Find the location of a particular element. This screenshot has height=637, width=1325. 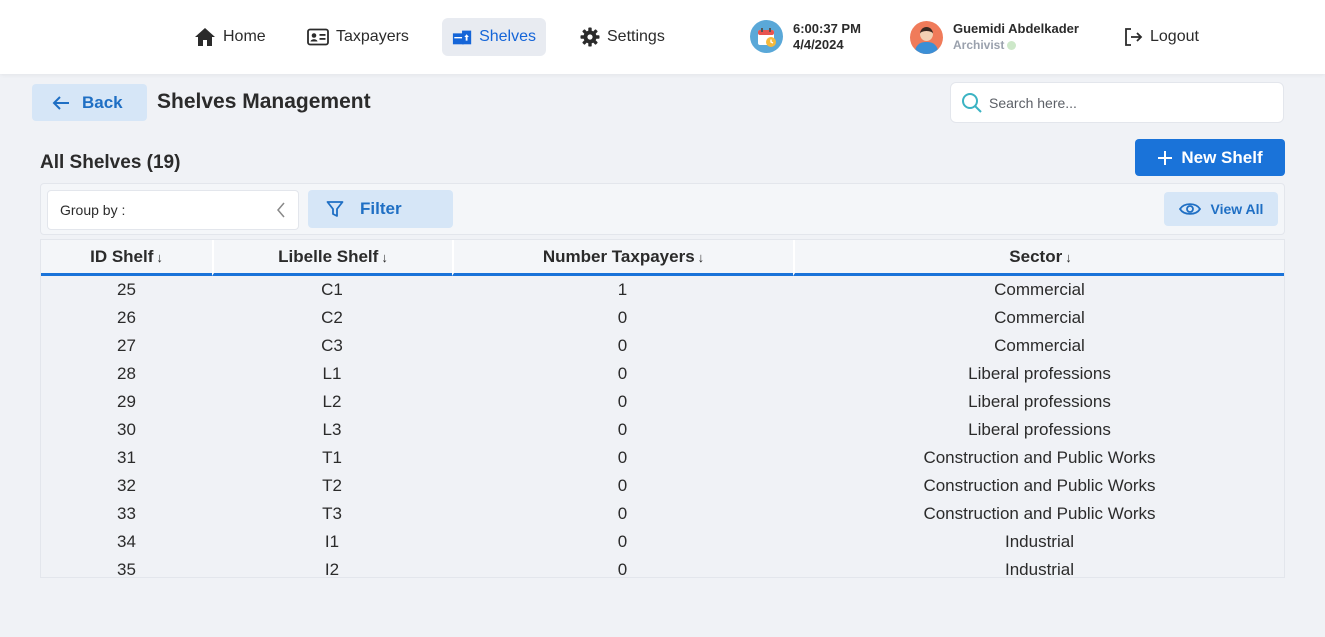

back-label: Back is located at coordinates (102, 102).